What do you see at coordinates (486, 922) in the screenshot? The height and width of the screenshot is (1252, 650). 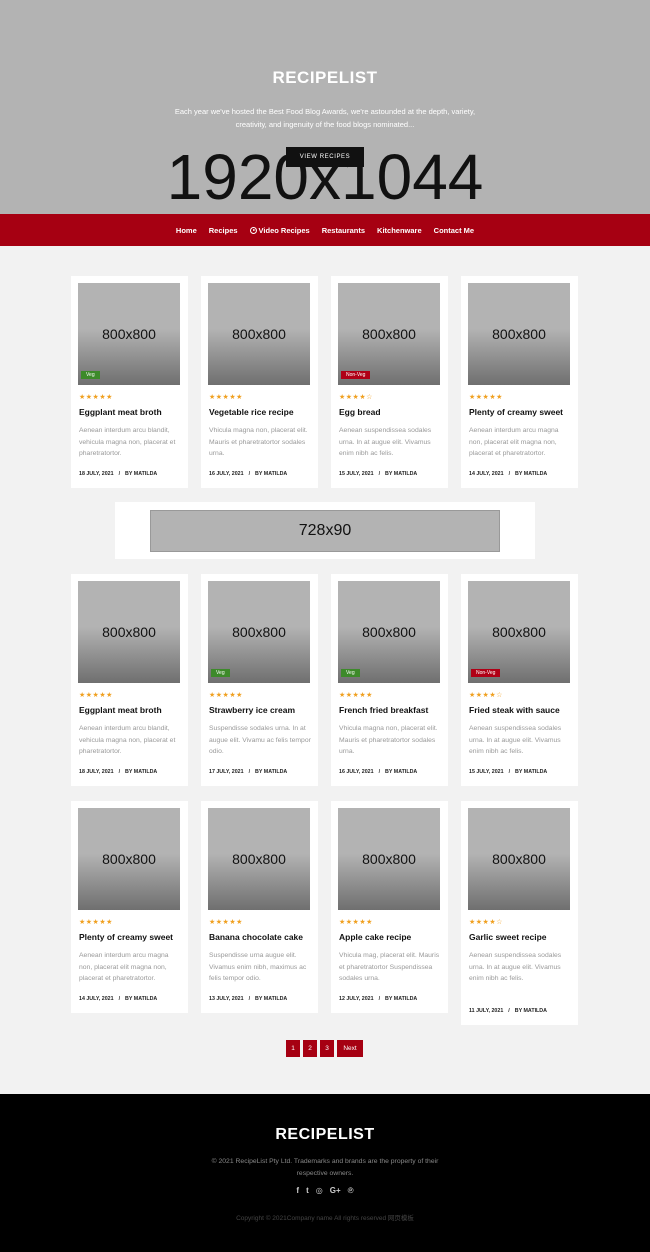 I see `rating-stars: ★★★★☆` at bounding box center [486, 922].